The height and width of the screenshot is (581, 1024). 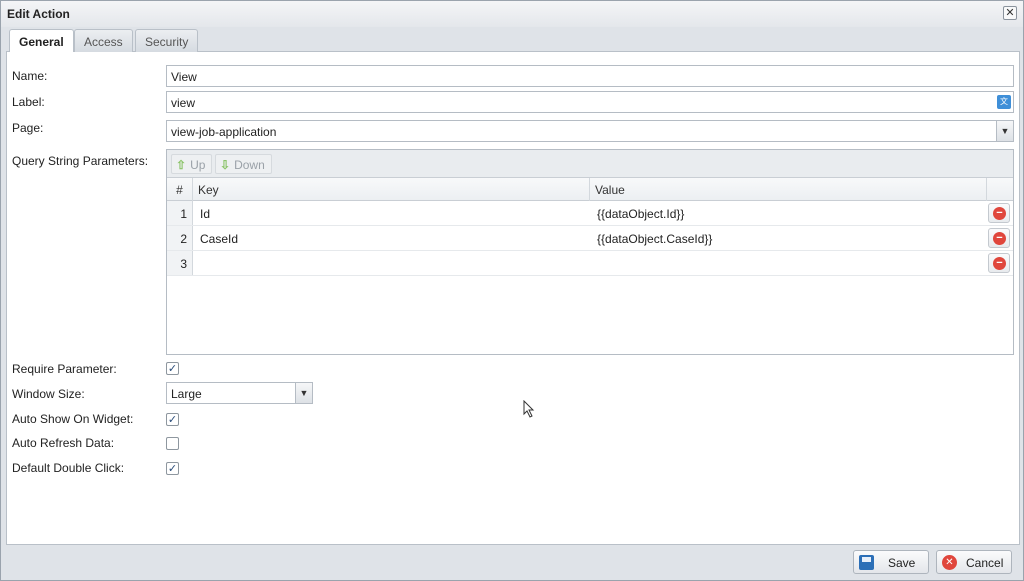 What do you see at coordinates (1010, 13) in the screenshot?
I see `close-icon: ✕` at bounding box center [1010, 13].